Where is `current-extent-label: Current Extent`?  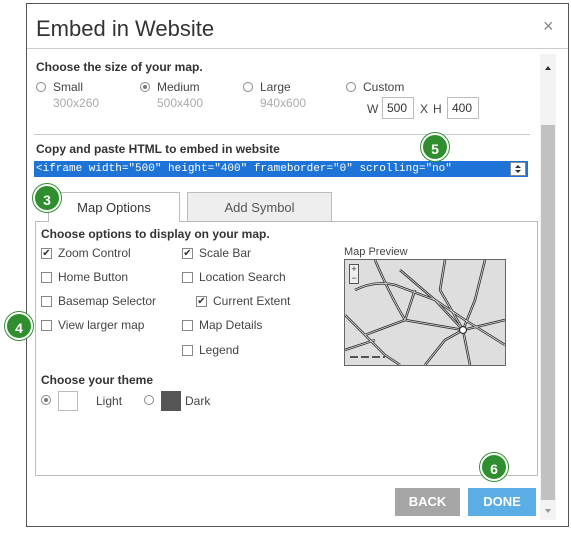 current-extent-label: Current Extent is located at coordinates (252, 301).